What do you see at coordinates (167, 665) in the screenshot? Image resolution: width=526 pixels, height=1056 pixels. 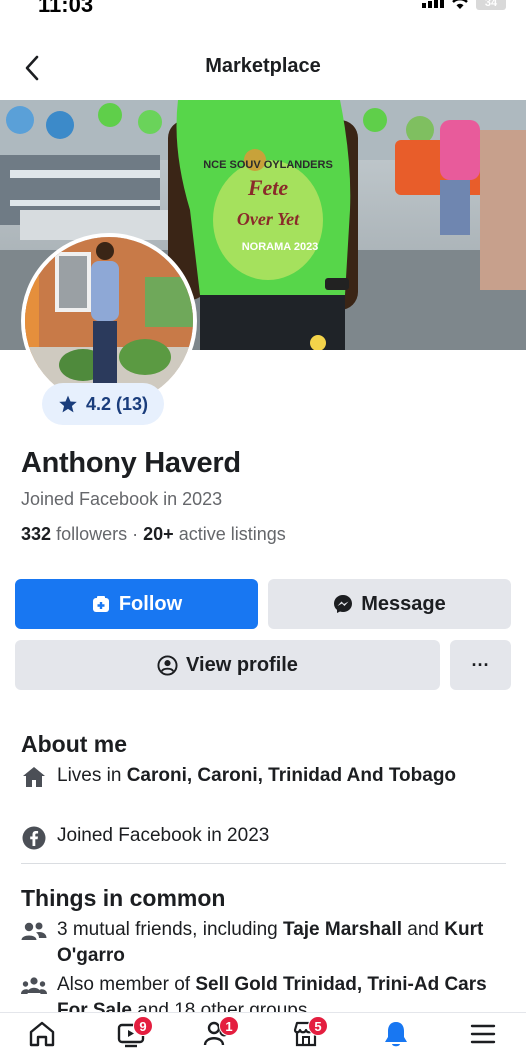 I see `profile-icon` at bounding box center [167, 665].